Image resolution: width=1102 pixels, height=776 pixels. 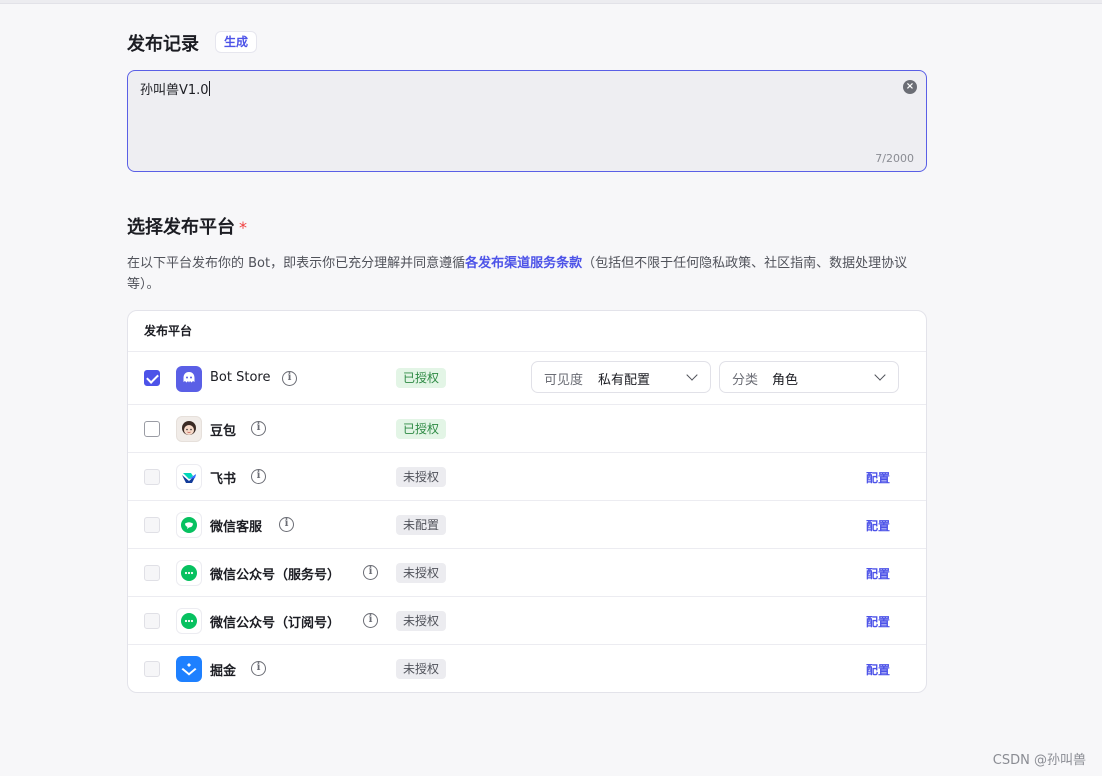 What do you see at coordinates (223, 431) in the screenshot?
I see `platform-name: 豆包` at bounding box center [223, 431].